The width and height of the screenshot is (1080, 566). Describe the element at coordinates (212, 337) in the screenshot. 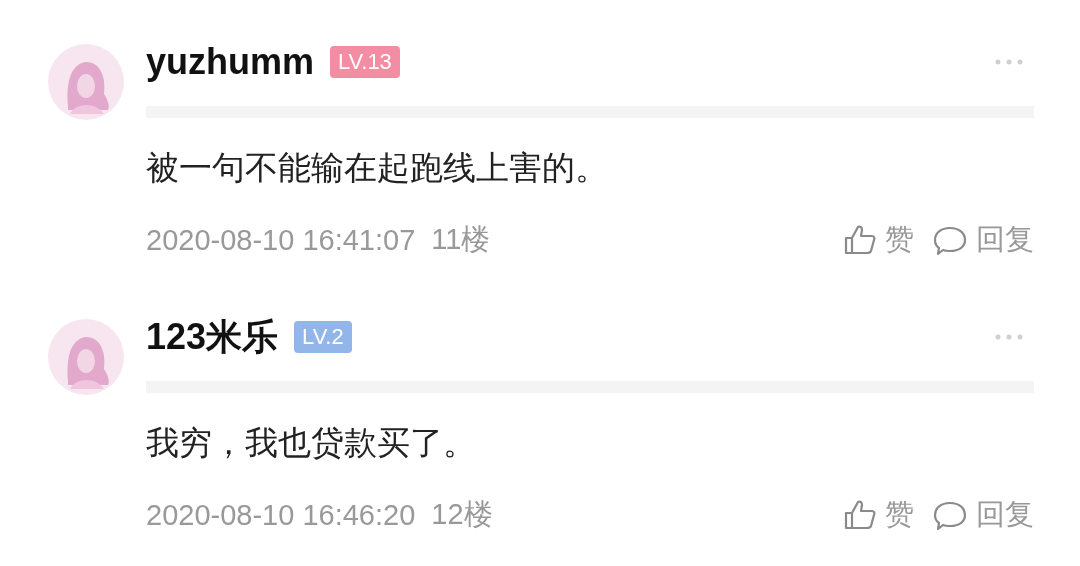

I see `username: 123米乐` at that location.